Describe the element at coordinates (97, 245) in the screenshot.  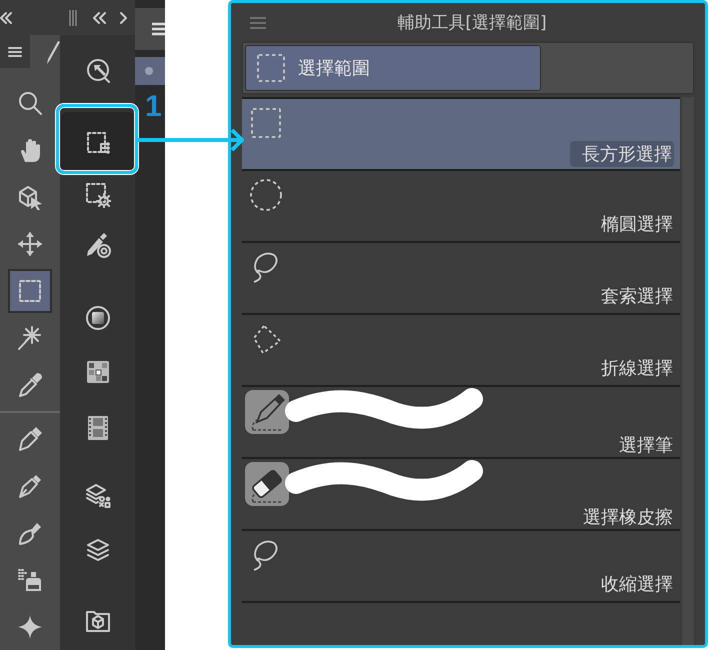
I see `pen-target-icon` at that location.